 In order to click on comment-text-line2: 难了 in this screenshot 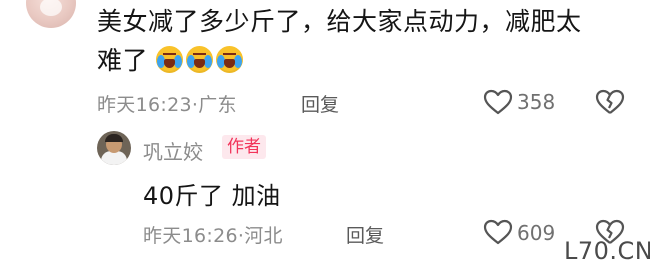, I will do `click(123, 60)`.